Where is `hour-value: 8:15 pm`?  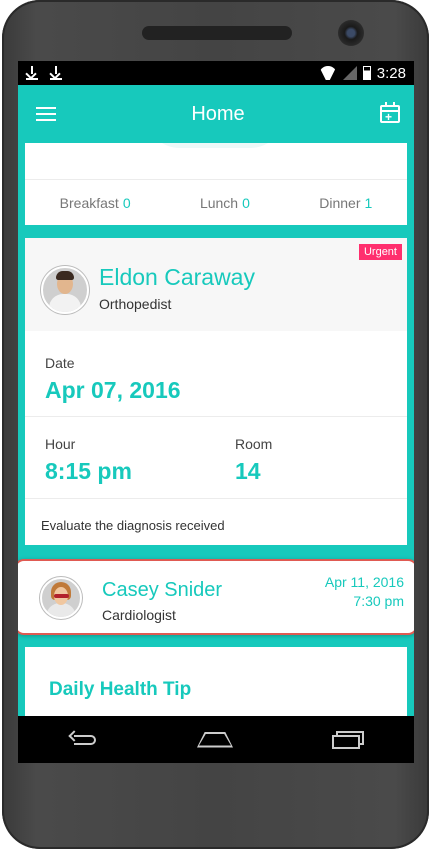 hour-value: 8:15 pm is located at coordinates (88, 471).